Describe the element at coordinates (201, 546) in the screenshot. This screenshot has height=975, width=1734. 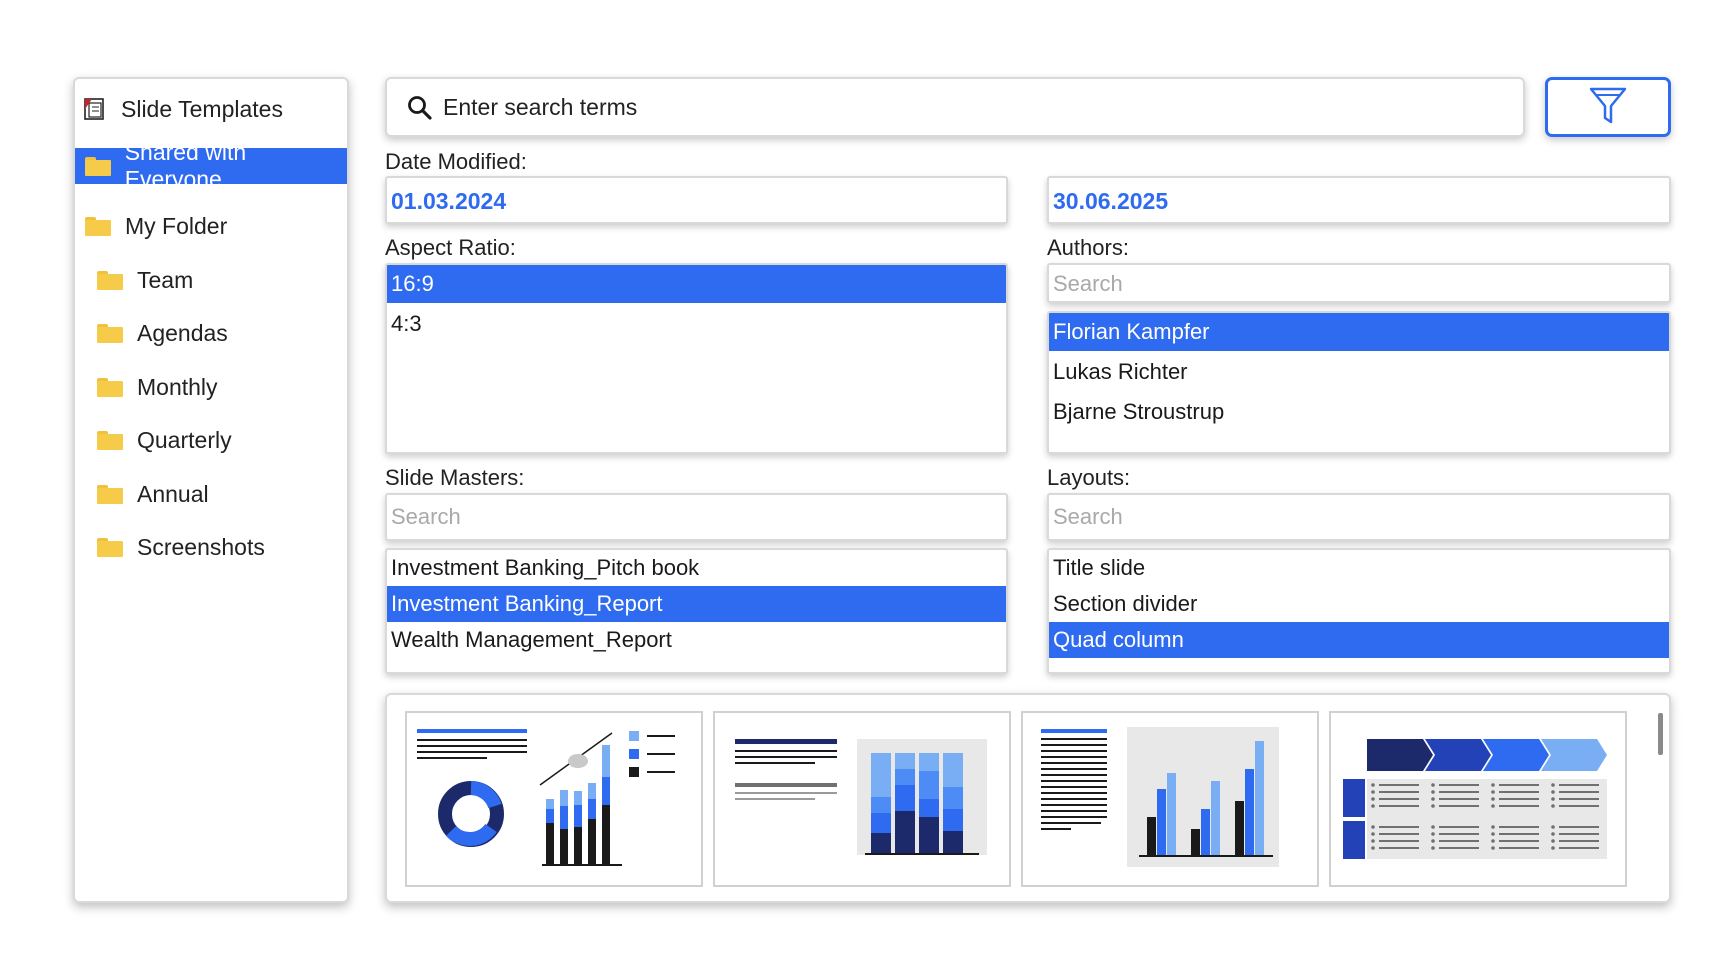
I see `sidebar-item-label: Screenshots` at that location.